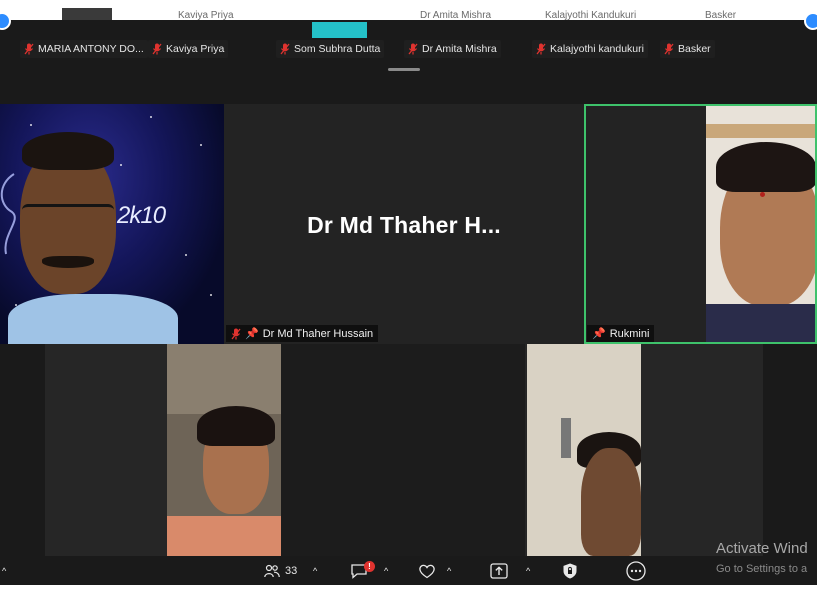  Describe the element at coordinates (459, 49) in the screenshot. I see `participant-name: Dr Amita Mishra` at that location.